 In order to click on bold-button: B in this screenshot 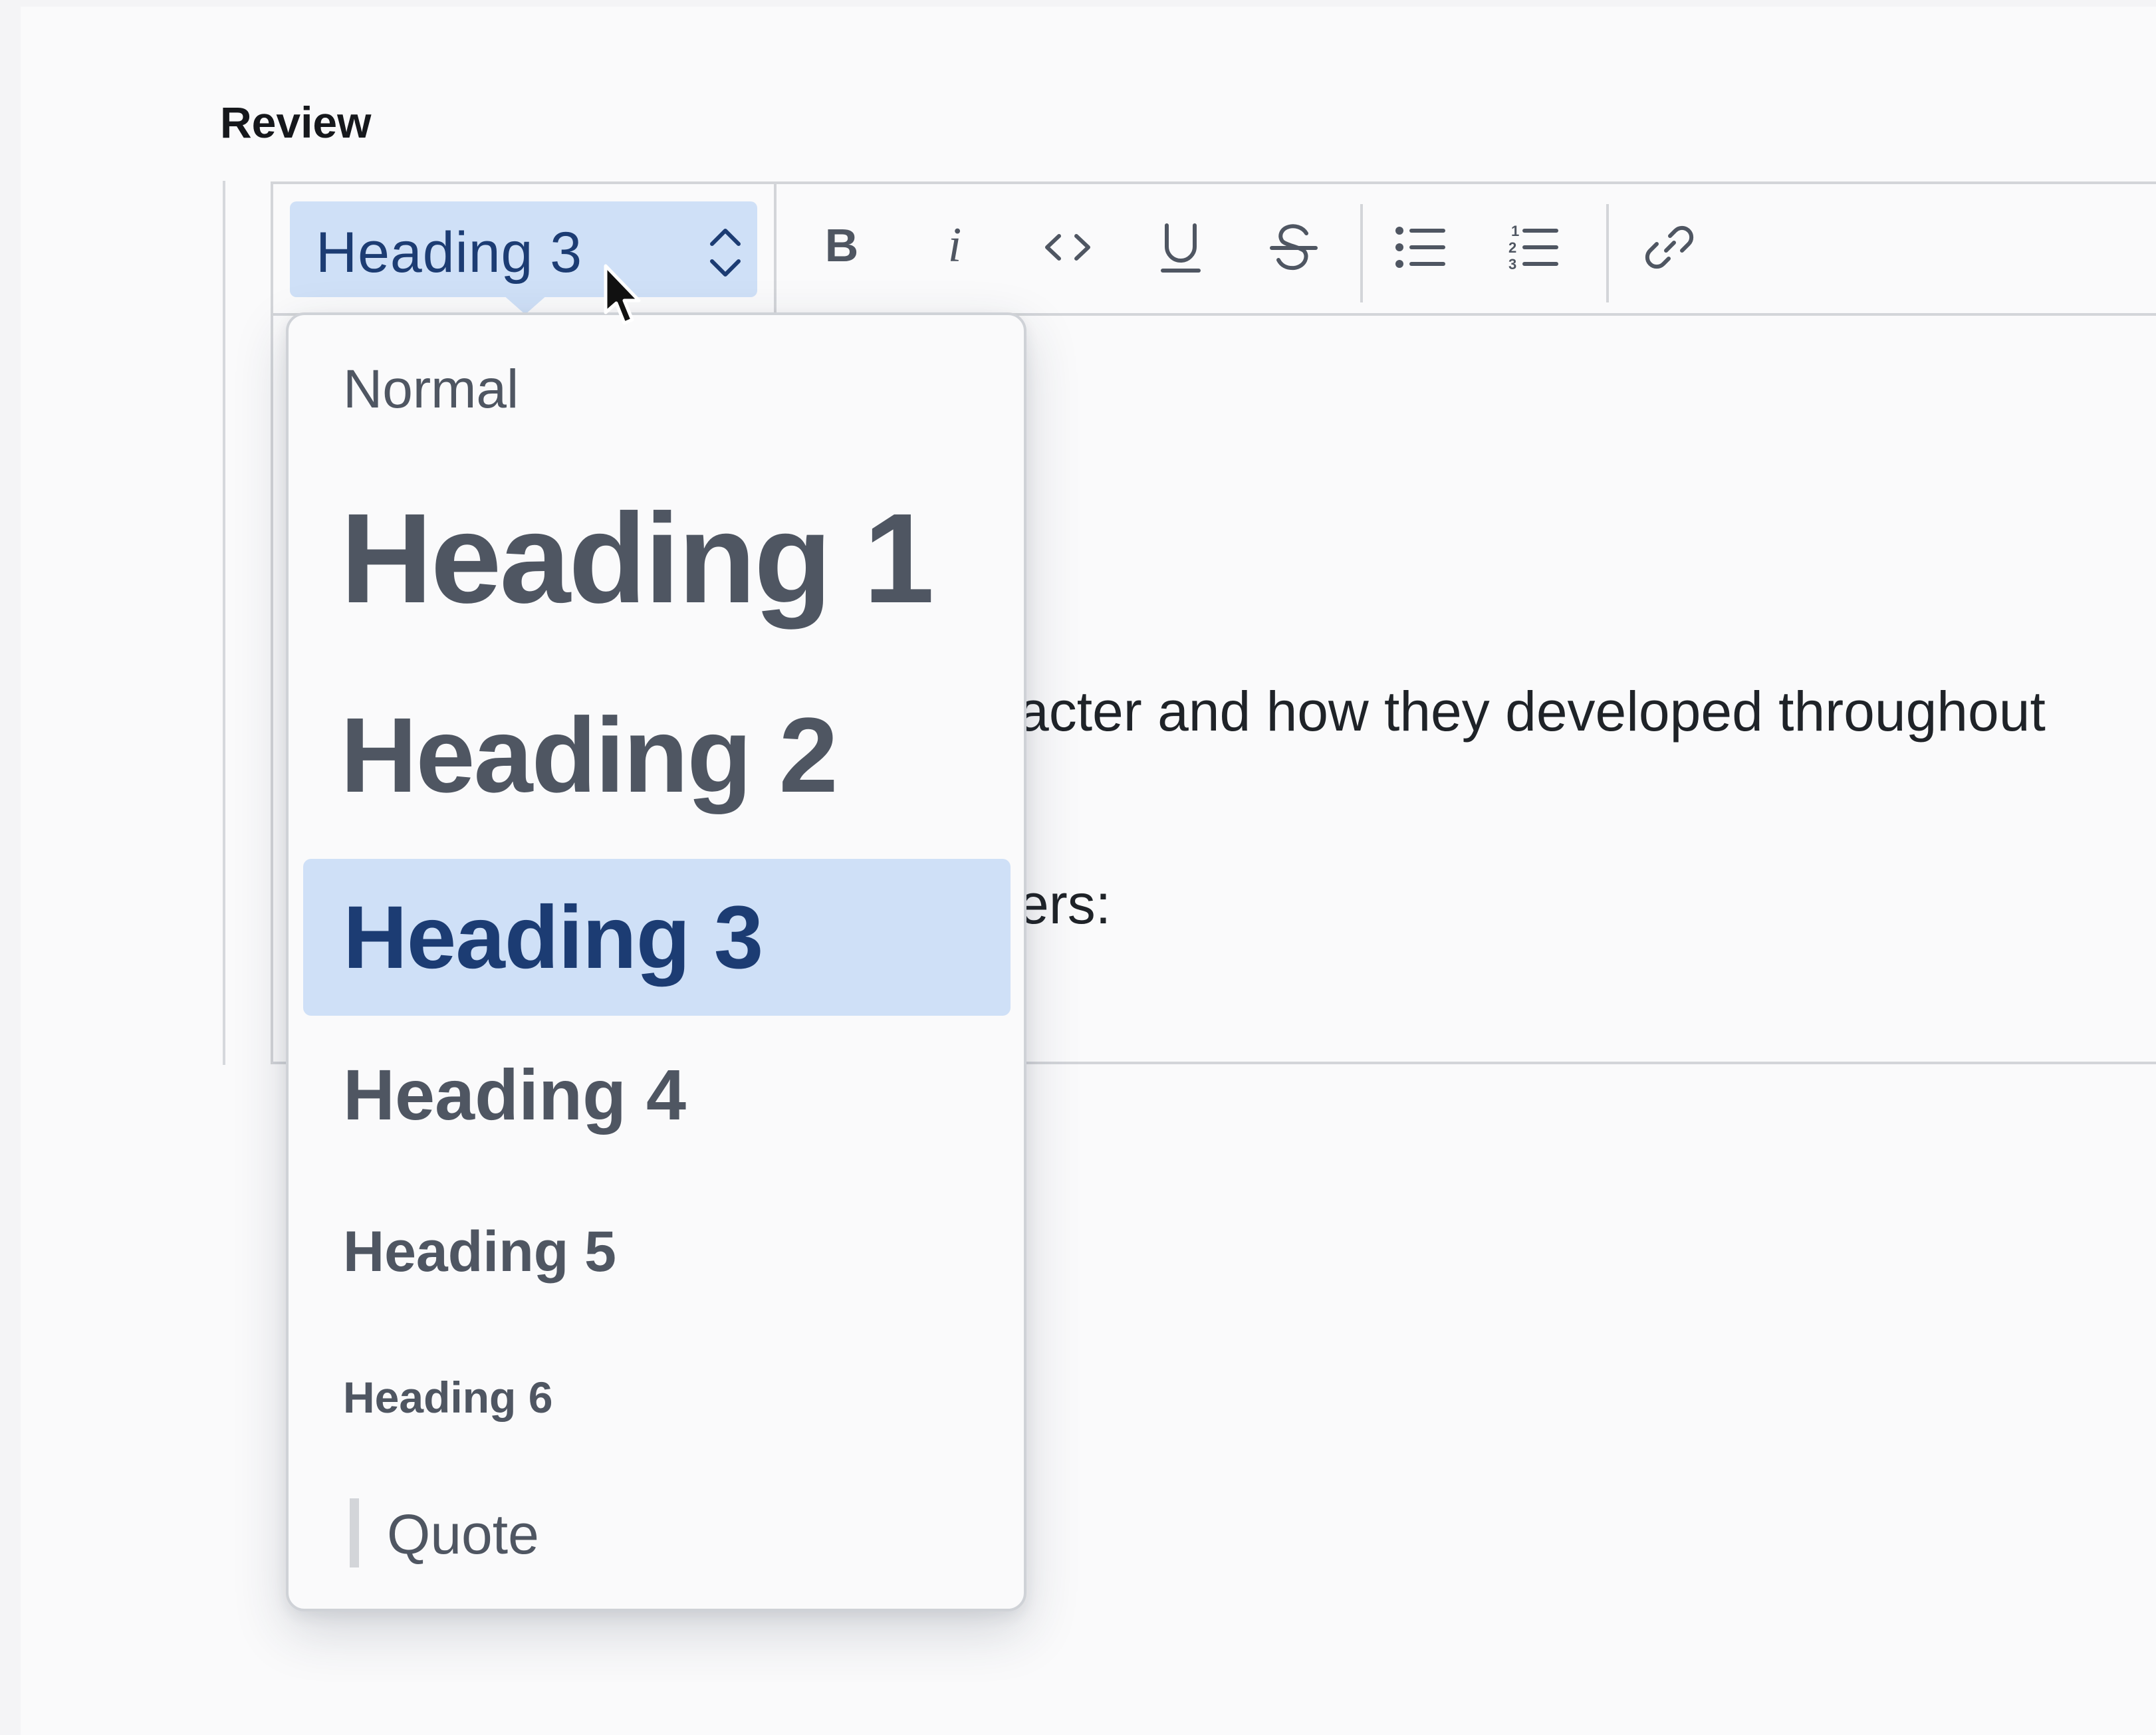, I will do `click(842, 247)`.